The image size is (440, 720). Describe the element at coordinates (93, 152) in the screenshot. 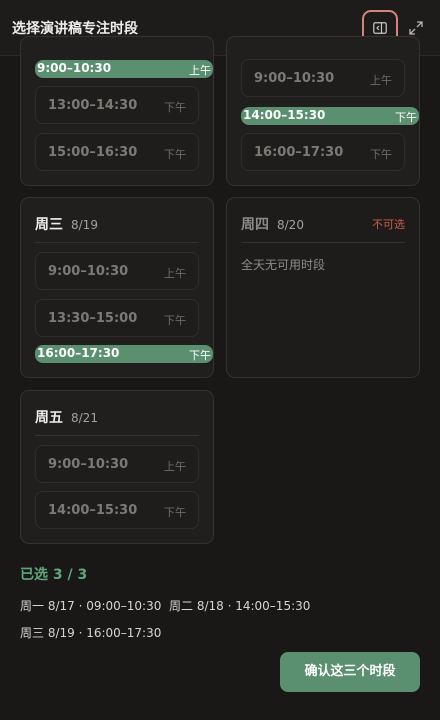

I see `slot-time: 15:00–16:30` at that location.